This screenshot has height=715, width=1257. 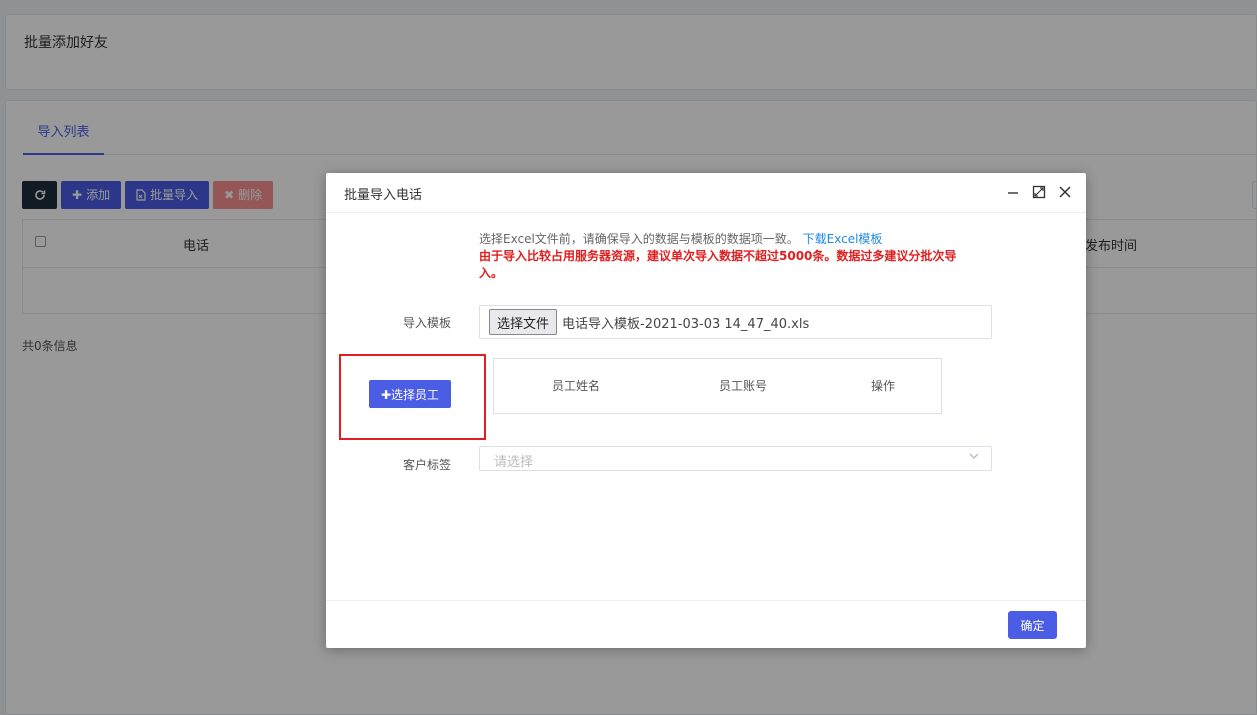 What do you see at coordinates (843, 239) in the screenshot?
I see `download-template-link: 下载Excel模板` at bounding box center [843, 239].